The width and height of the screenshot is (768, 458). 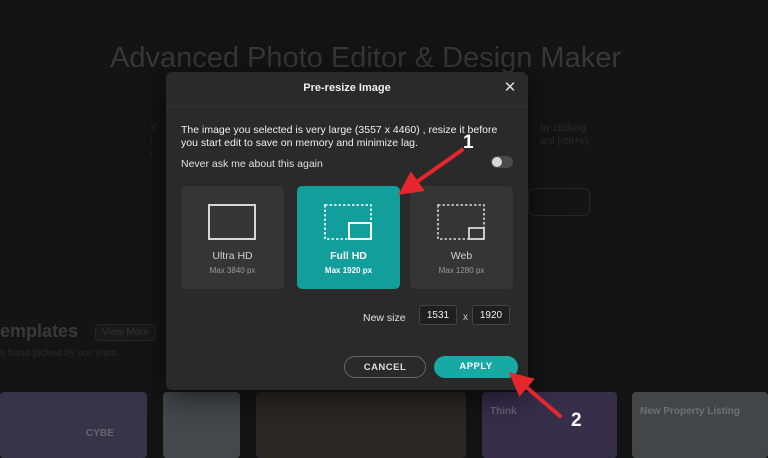 What do you see at coordinates (232, 222) in the screenshot?
I see `ultra-hd-frame-icon` at bounding box center [232, 222].